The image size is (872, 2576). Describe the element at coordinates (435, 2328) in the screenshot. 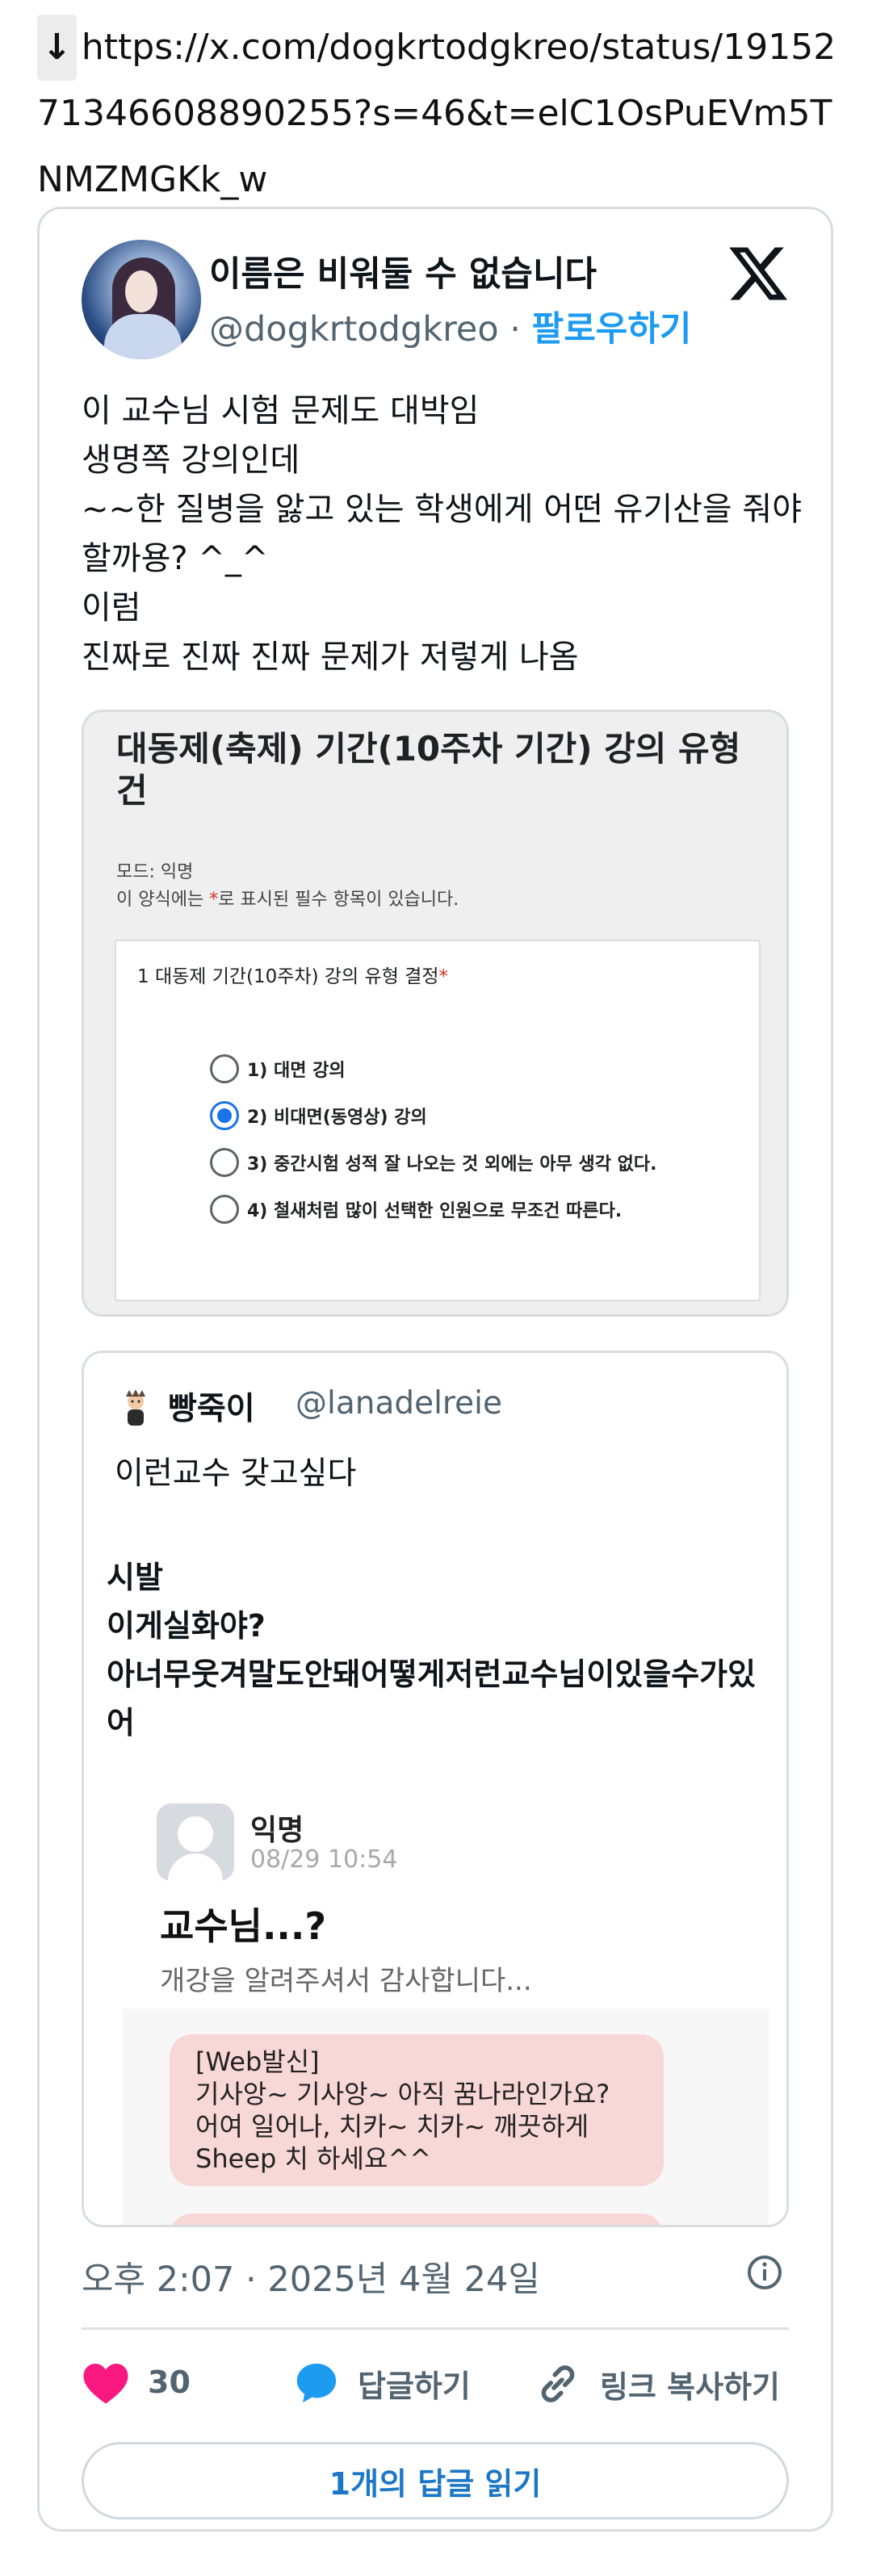

I see `divider` at that location.